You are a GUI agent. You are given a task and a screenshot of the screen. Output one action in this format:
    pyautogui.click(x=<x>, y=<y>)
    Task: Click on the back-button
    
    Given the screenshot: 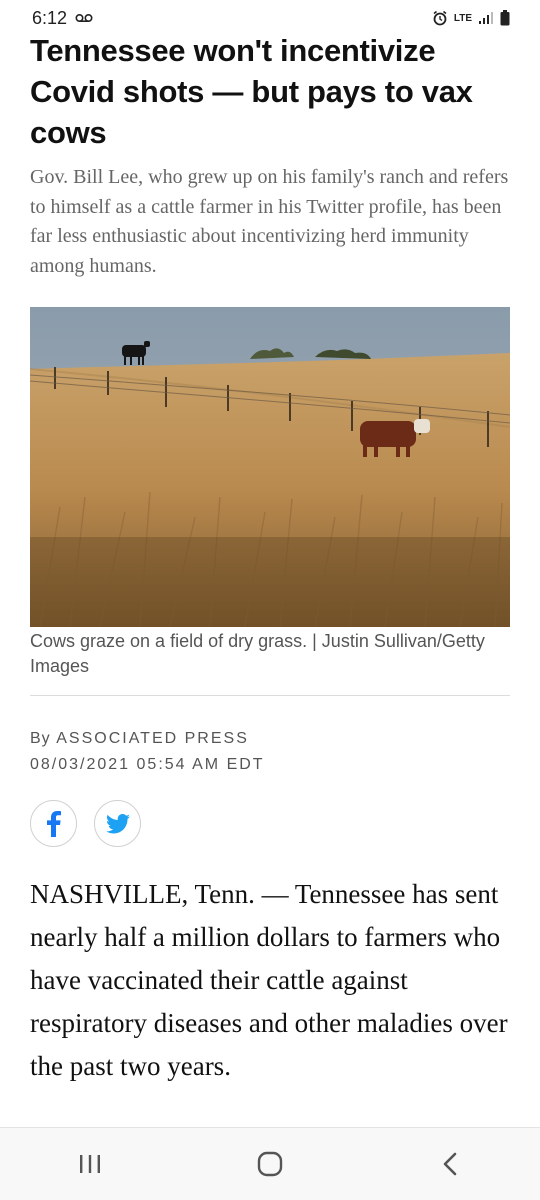 What is the action you would take?
    pyautogui.click(x=450, y=1164)
    